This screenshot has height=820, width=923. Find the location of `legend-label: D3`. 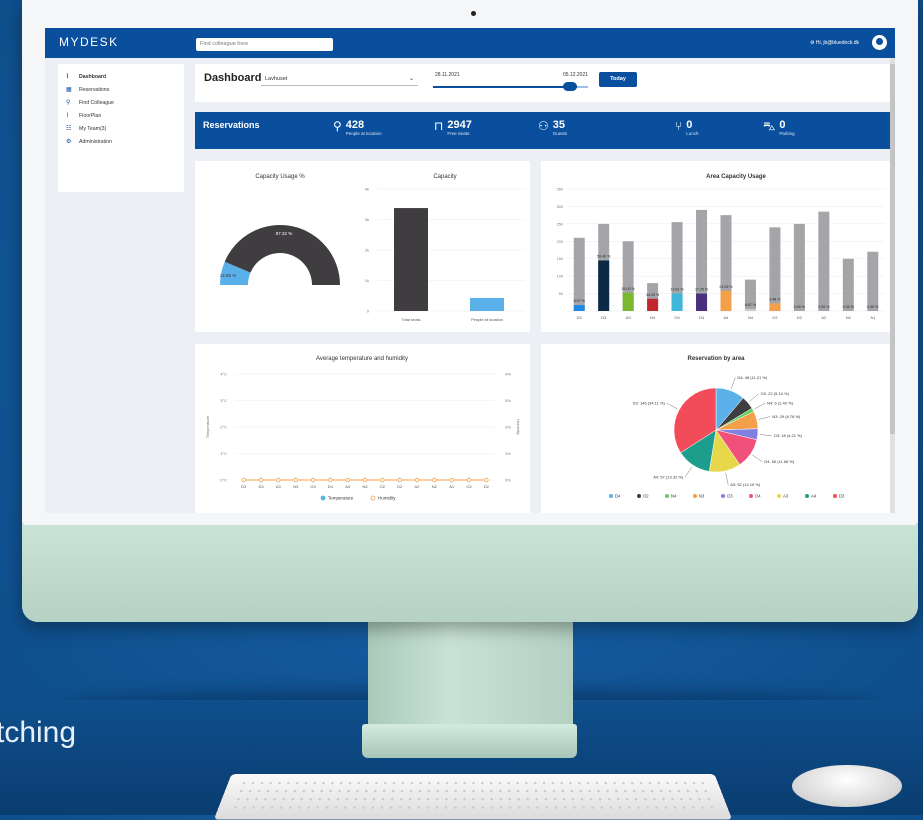

legend-label: D3 is located at coordinates (842, 496).